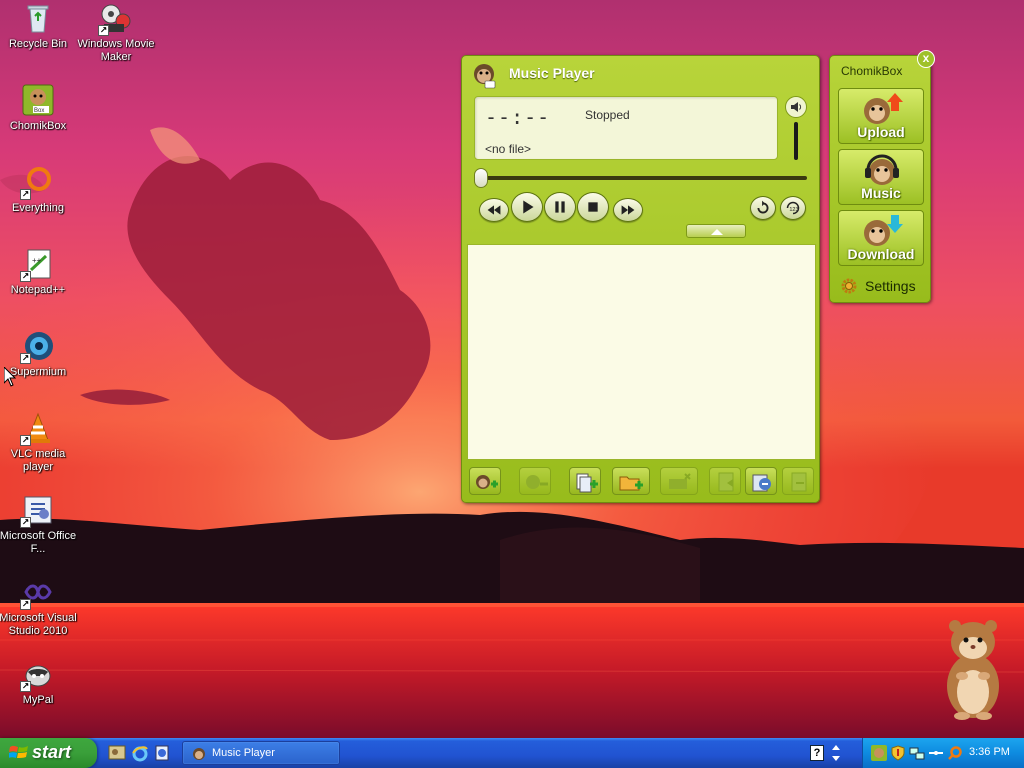  I want to click on close-button: x, so click(926, 59).